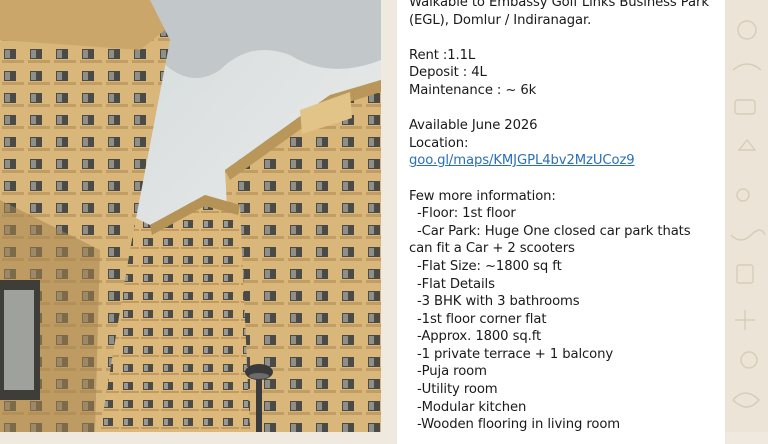 The width and height of the screenshot is (768, 444). I want to click on info-item: -1st floor corner flat, so click(482, 319).